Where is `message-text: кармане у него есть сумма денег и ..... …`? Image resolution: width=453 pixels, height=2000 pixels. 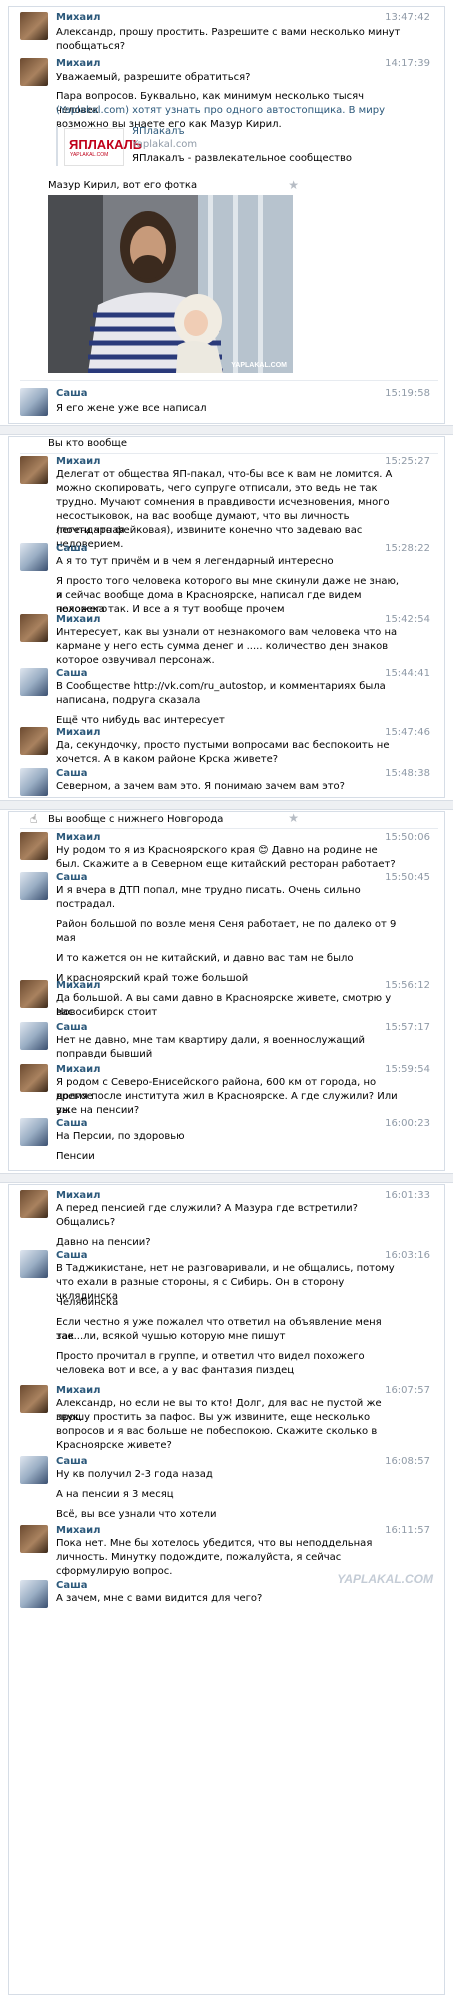
message-text: кармане у него есть сумма денег и ..... … is located at coordinates (222, 646).